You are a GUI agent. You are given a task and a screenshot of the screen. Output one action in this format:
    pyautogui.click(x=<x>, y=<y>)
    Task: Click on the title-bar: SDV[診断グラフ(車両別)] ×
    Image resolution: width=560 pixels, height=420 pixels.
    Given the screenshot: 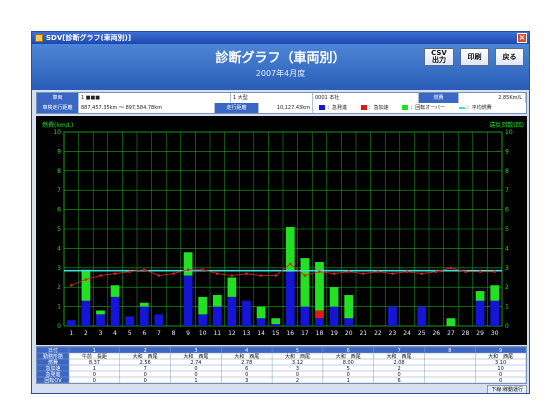 What is the action you would take?
    pyautogui.click(x=280, y=38)
    